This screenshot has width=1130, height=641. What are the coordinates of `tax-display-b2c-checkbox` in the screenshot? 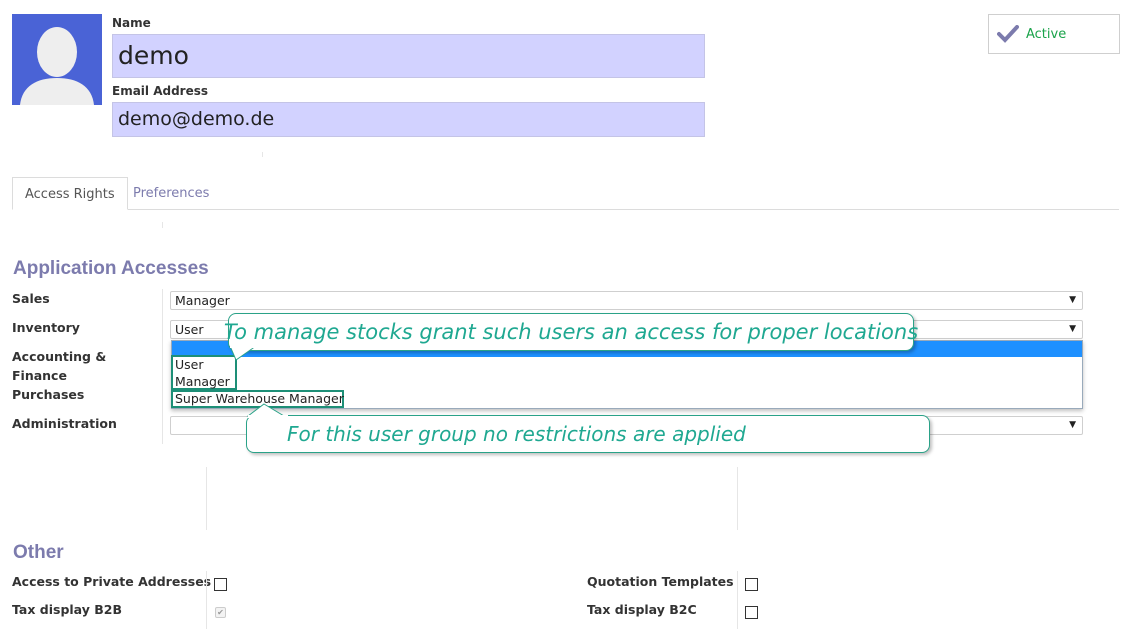 It's located at (751, 612).